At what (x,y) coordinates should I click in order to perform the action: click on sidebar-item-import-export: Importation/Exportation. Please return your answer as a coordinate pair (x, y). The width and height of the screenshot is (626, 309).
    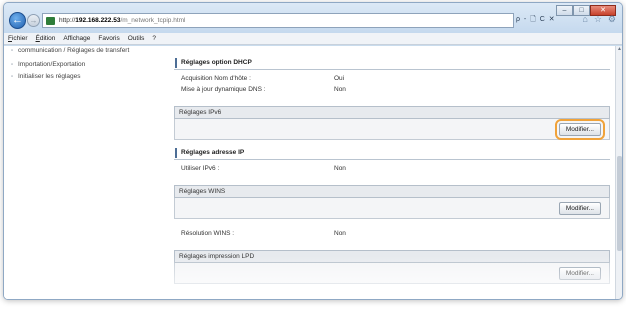
    Looking at the image, I should click on (87, 65).